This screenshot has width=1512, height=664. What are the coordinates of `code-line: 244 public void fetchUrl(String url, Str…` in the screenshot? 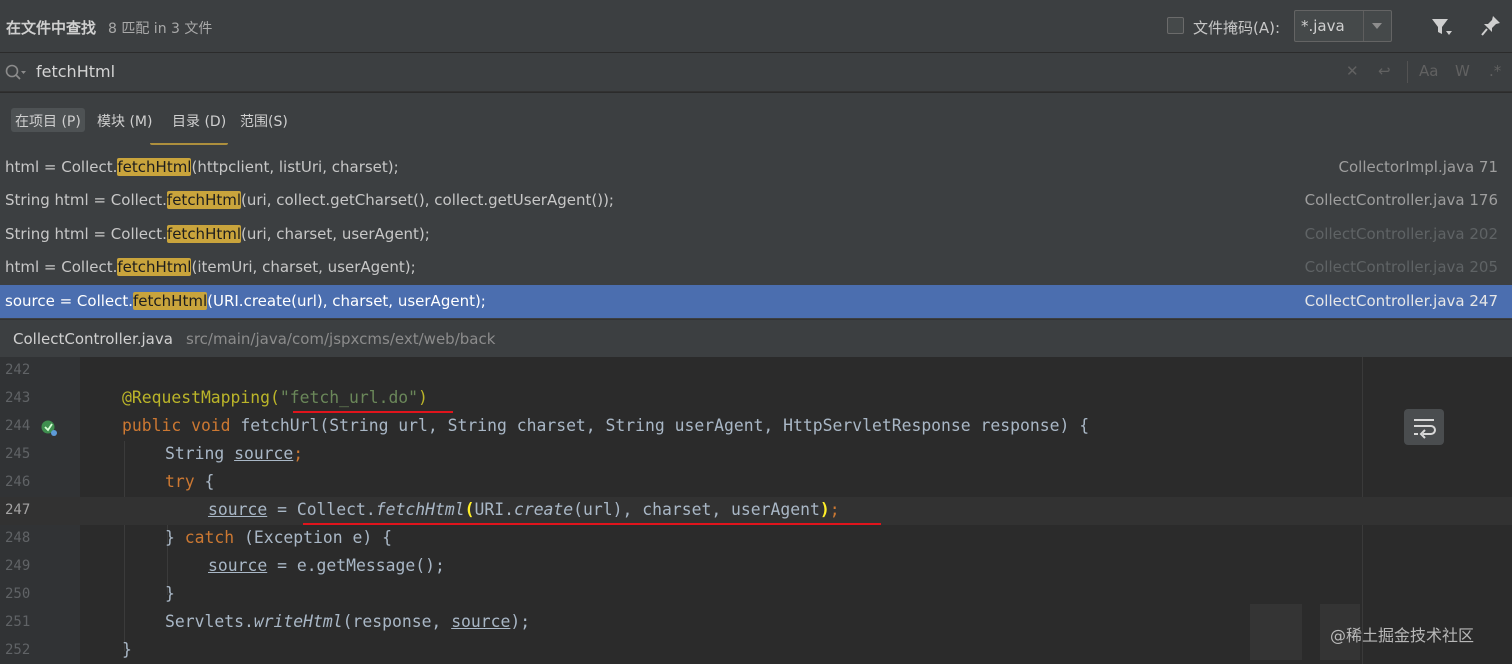 It's located at (756, 427).